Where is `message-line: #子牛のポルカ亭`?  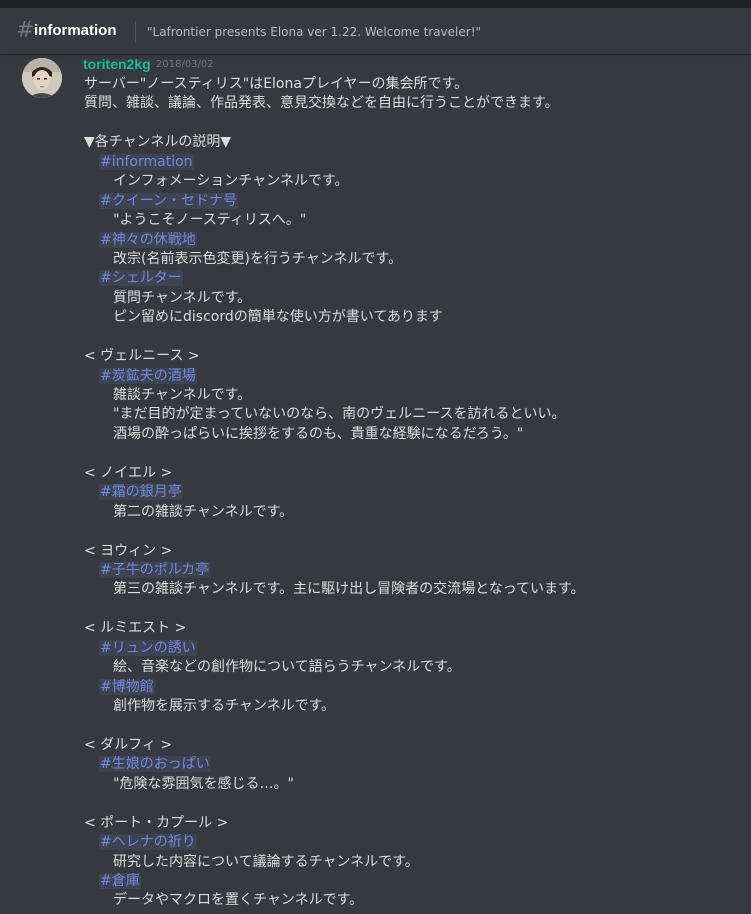
message-line: #子牛のポルカ亭 is located at coordinates (334, 570).